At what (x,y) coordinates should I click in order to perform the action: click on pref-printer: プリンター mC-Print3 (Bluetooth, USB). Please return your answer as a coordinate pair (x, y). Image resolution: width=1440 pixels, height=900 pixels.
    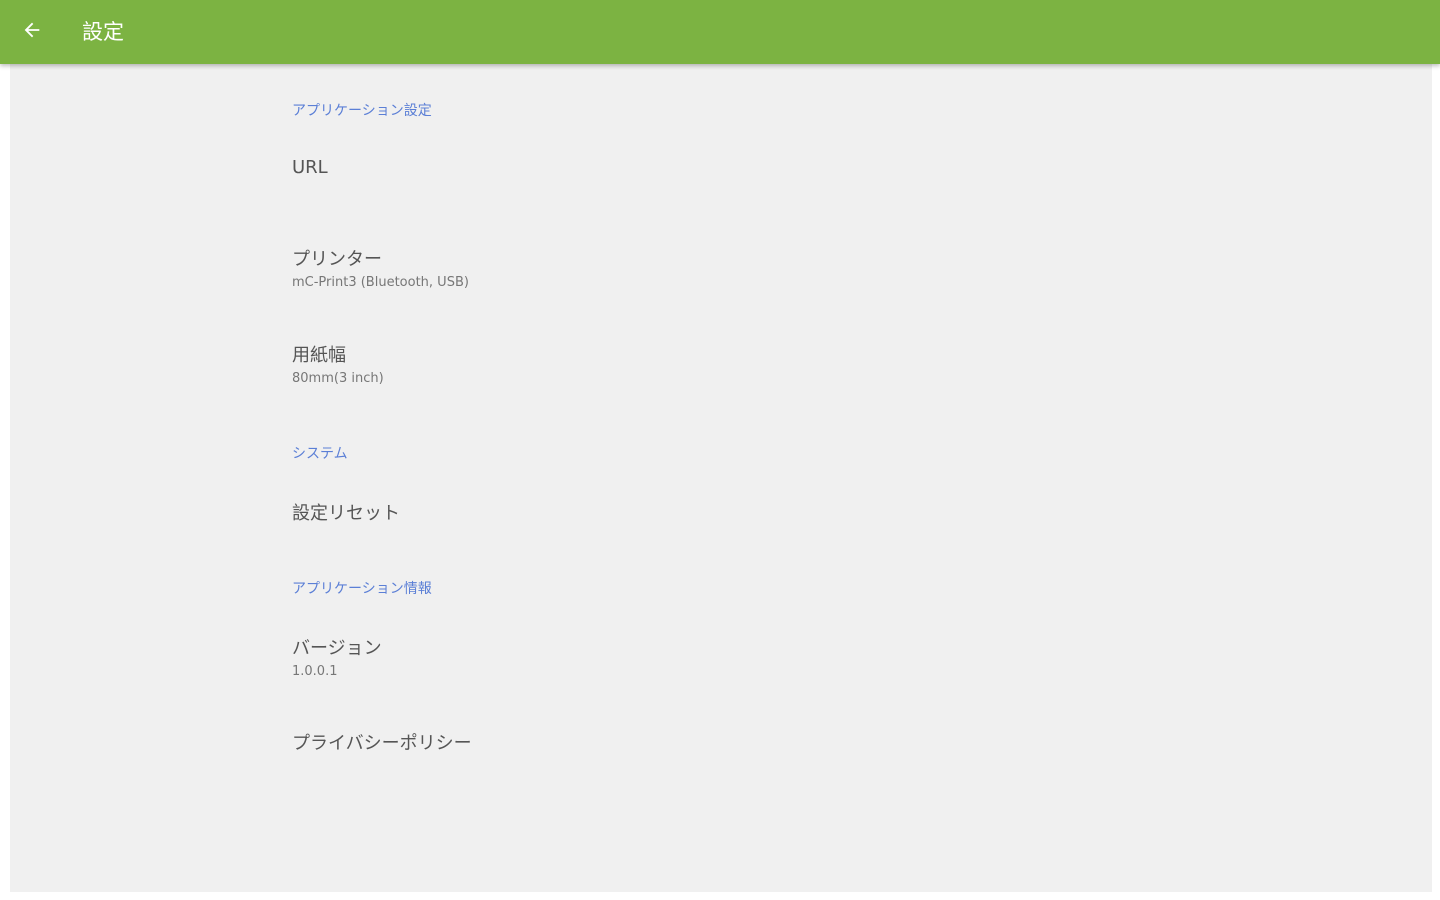
    Looking at the image, I should click on (742, 270).